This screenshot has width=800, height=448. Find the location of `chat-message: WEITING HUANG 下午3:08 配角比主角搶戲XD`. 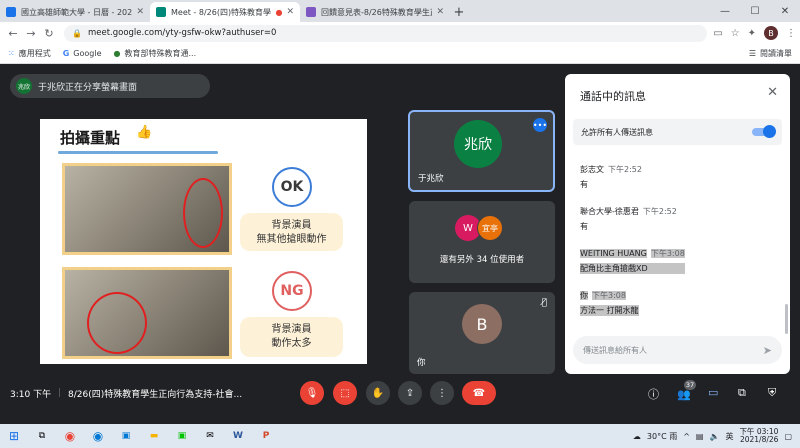

chat-message: WEITING HUANG 下午3:08 配角比主角搶戲XD is located at coordinates (632, 261).